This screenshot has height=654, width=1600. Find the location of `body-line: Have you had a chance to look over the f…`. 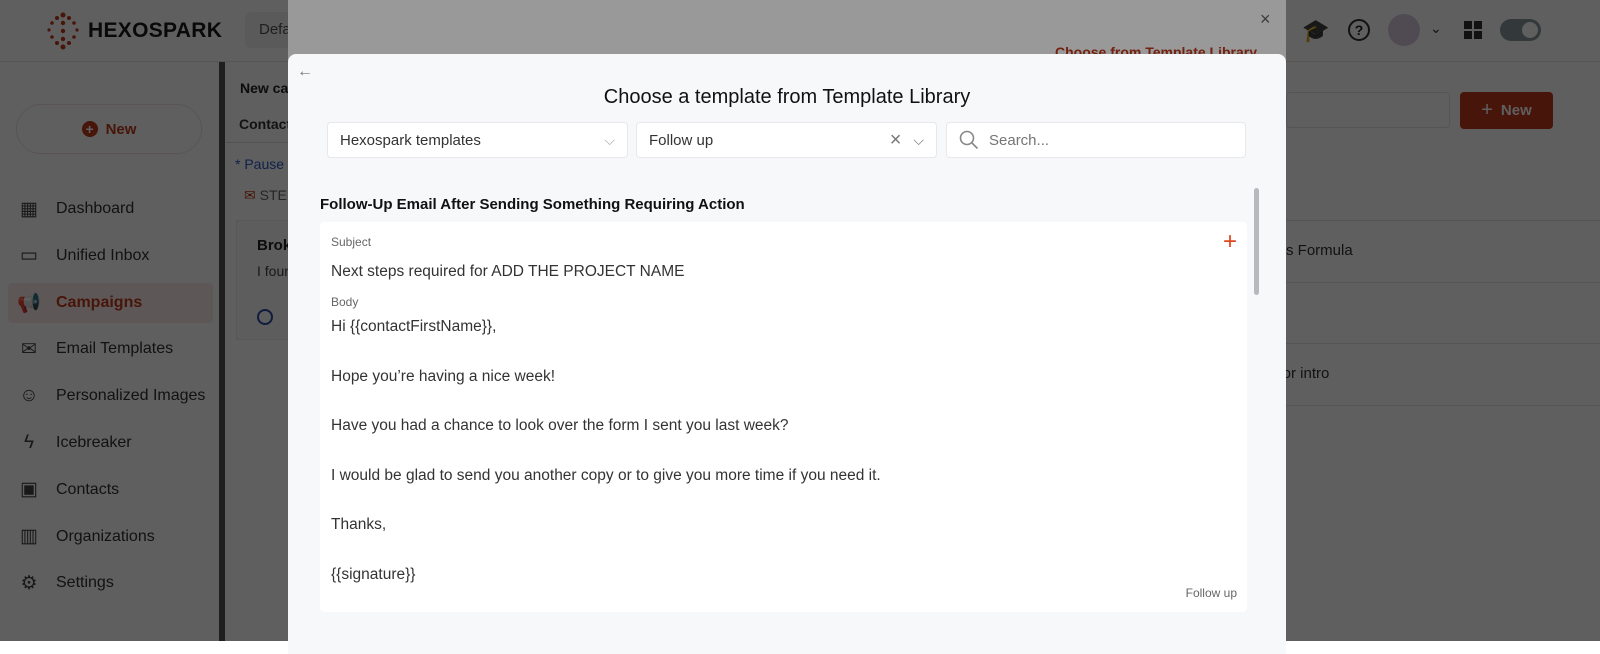

body-line: Have you had a chance to look over the f… is located at coordinates (560, 426).